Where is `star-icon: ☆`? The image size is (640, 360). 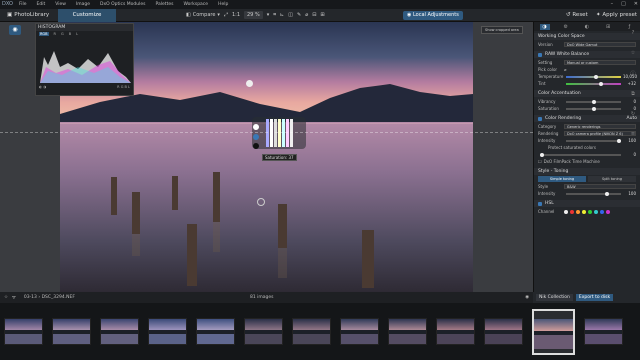
star-icon: ☆ is located at coordinates (633, 53).